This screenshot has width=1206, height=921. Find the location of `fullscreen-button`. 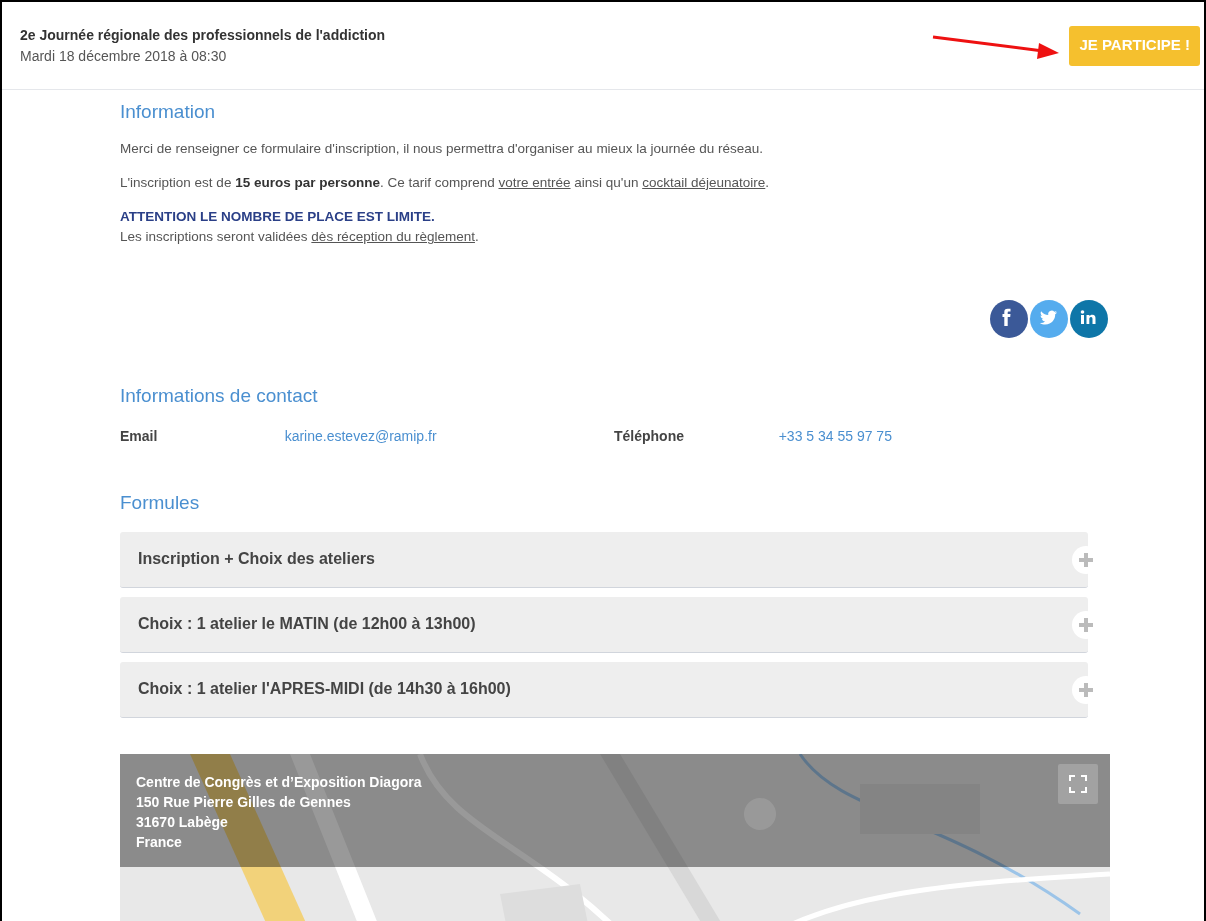

fullscreen-button is located at coordinates (1078, 783).